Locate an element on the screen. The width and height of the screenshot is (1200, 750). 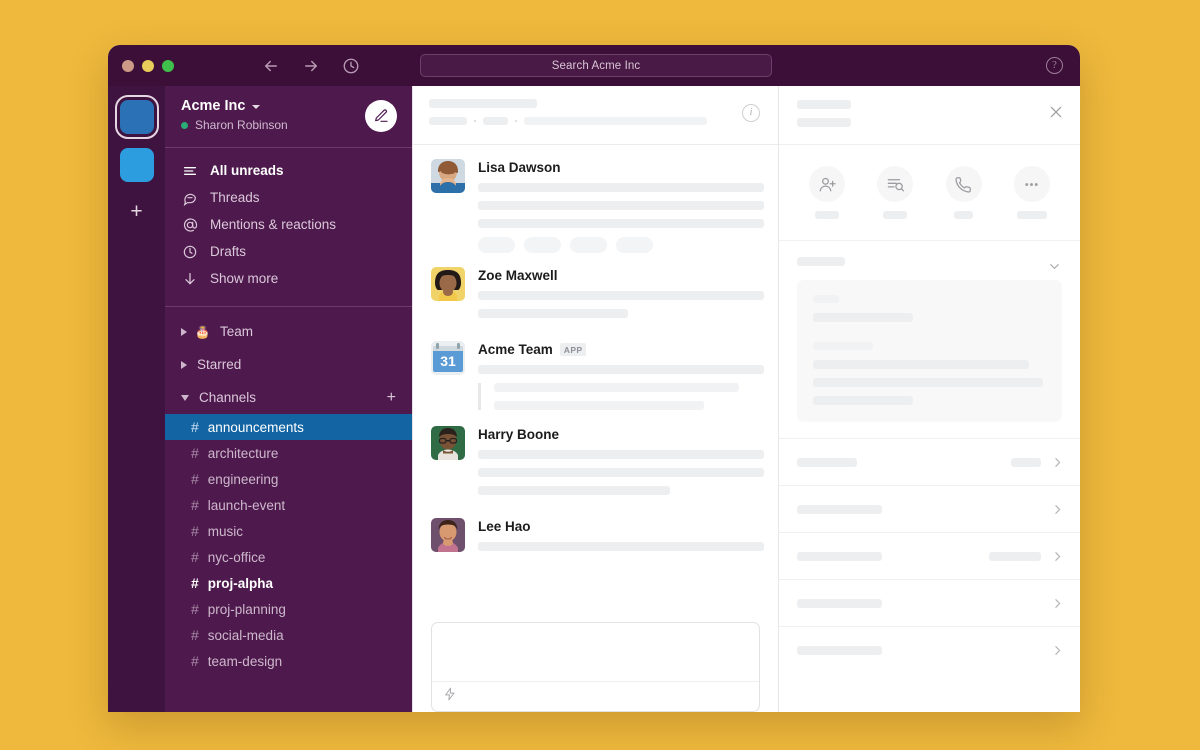
unreads-icon is located at coordinates (189, 170).